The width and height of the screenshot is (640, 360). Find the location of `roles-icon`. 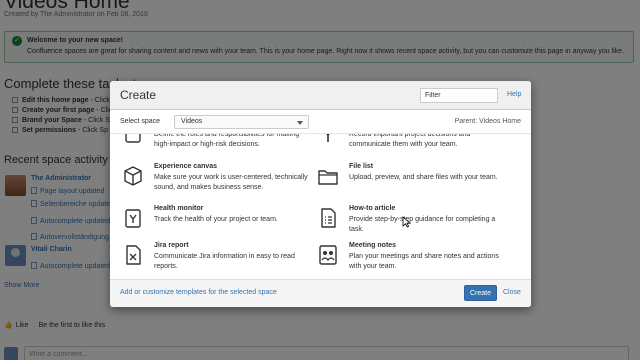

roles-icon is located at coordinates (133, 141).